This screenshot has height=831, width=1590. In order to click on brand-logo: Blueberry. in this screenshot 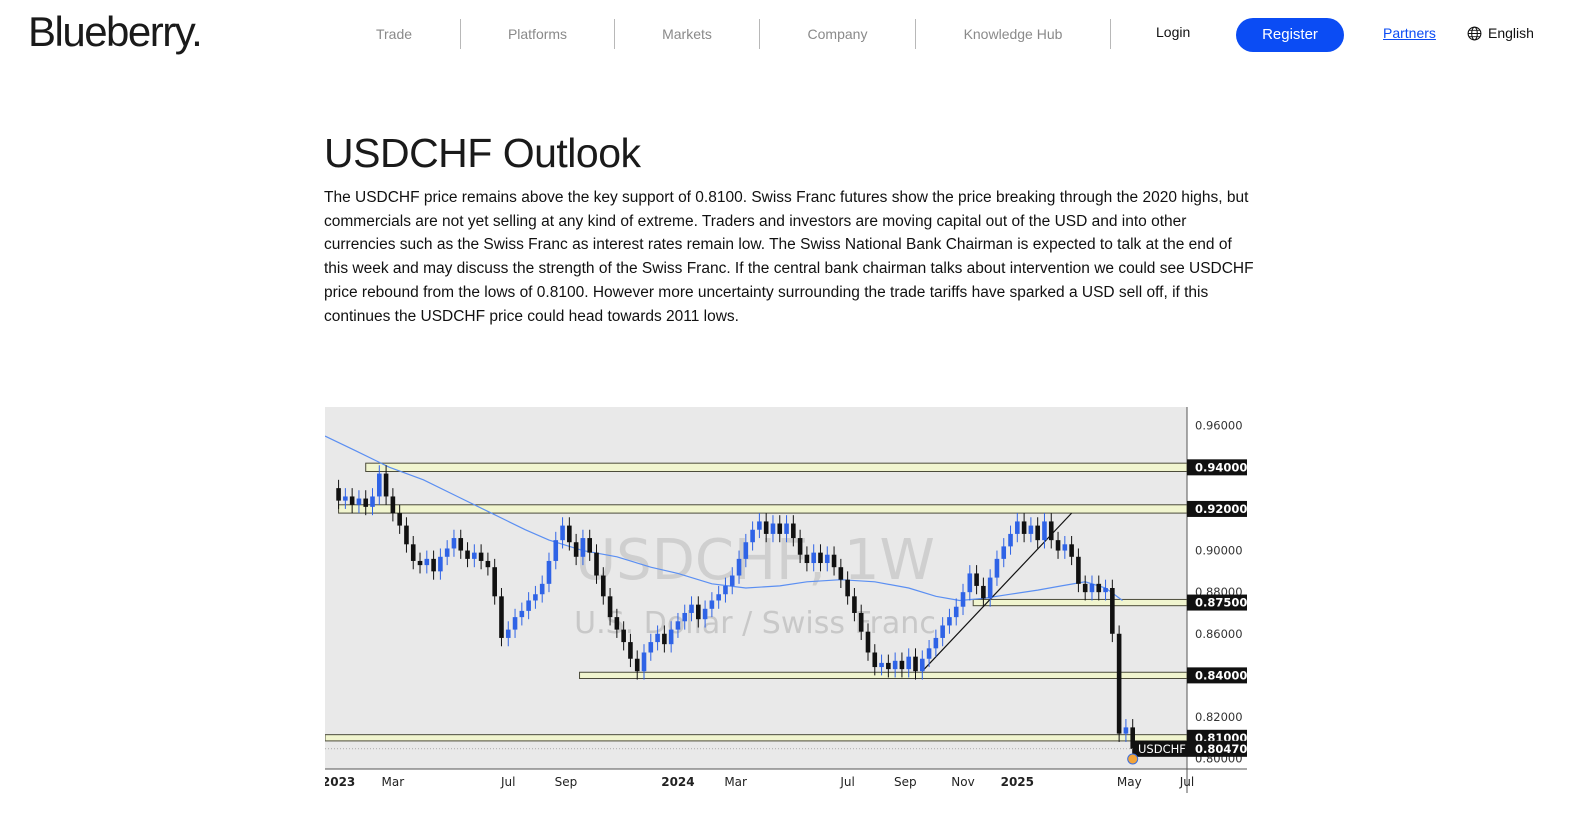, I will do `click(115, 32)`.